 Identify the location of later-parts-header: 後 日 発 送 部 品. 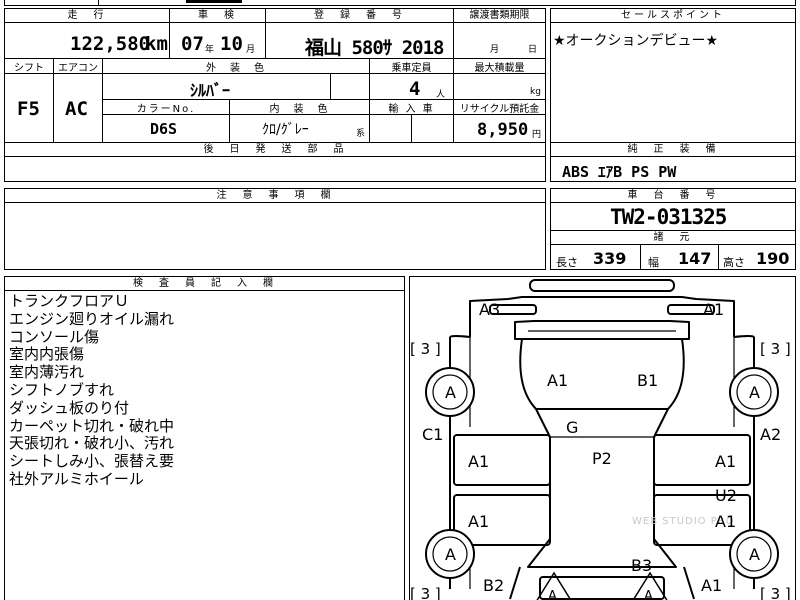
(275, 150).